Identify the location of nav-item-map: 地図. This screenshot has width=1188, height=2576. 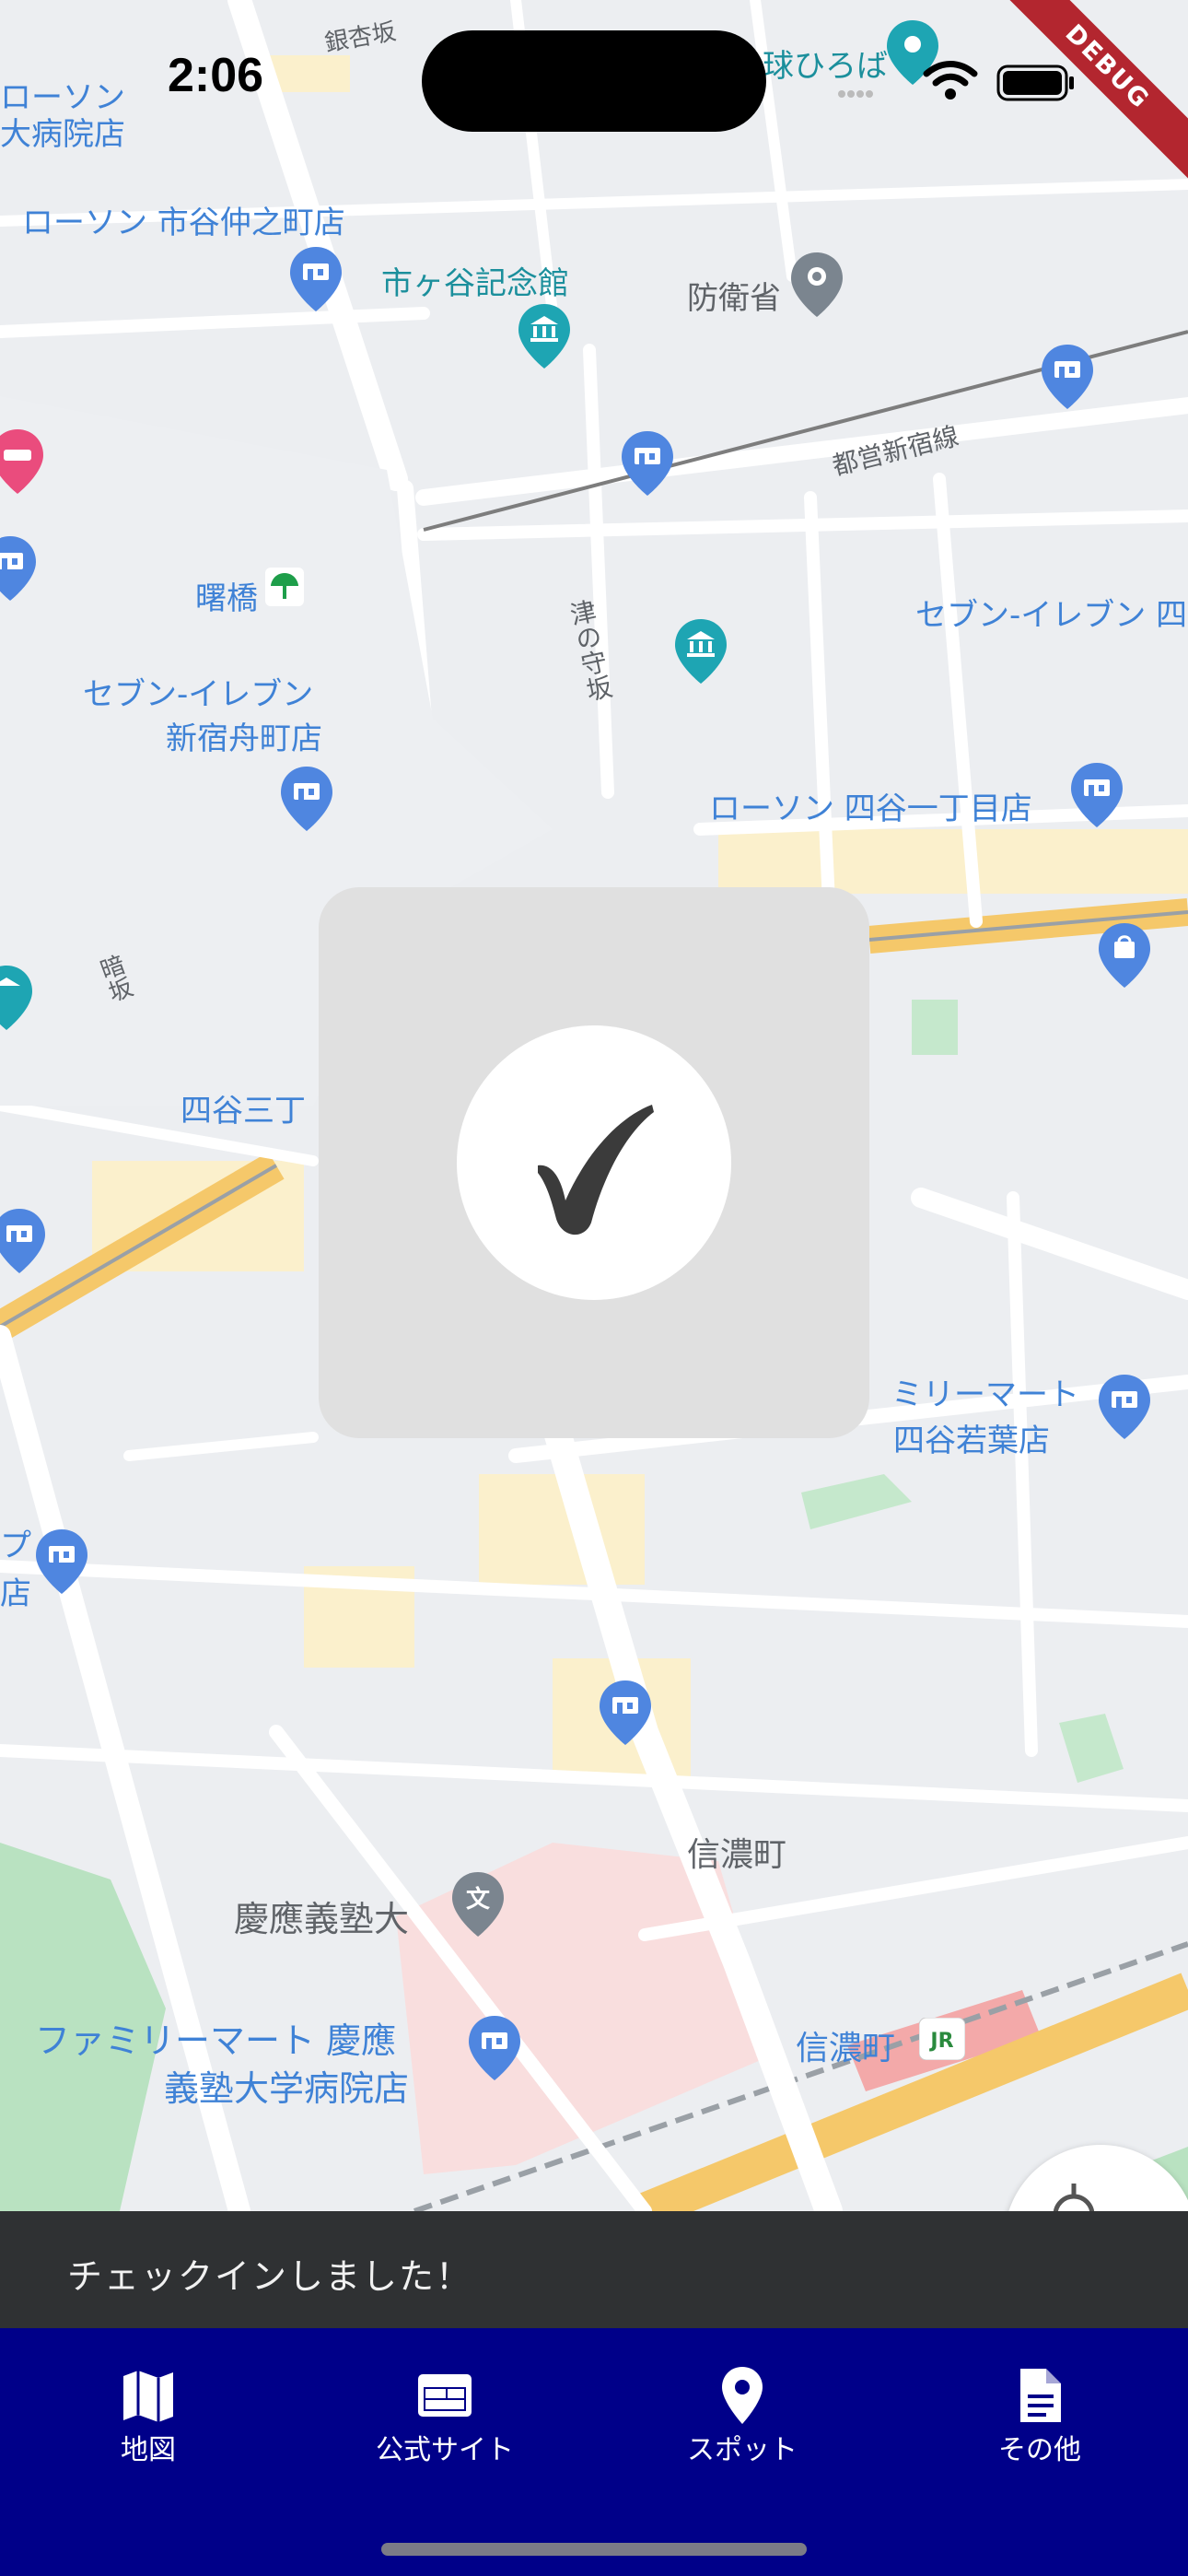
(148, 2406).